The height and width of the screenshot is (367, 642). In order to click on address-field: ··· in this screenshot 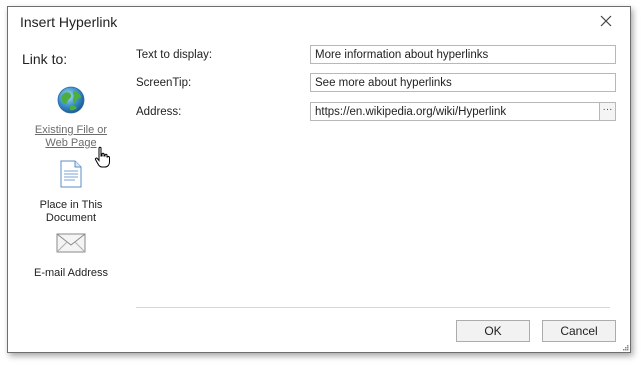, I will do `click(463, 111)`.